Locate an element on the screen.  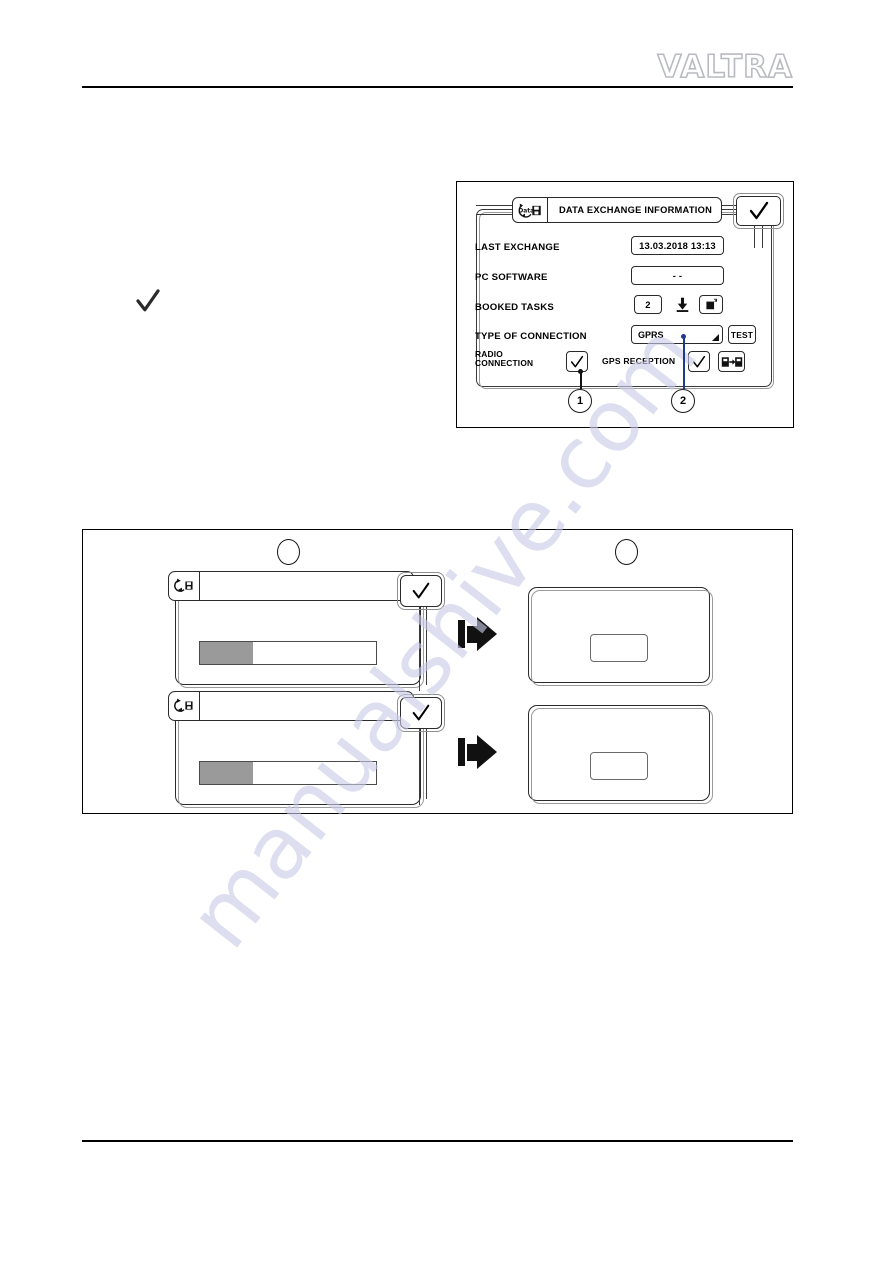
label-type-of-connection: TYPE OF CONNECTION is located at coordinates (531, 336).